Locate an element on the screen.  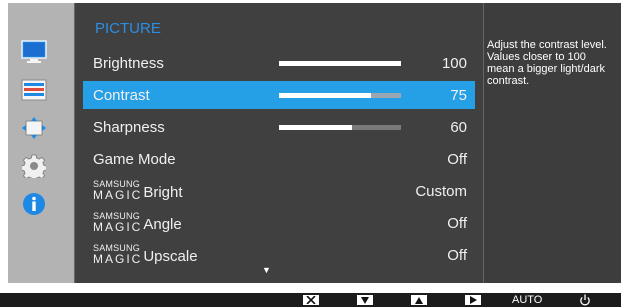
menu-item-magic-upscale: SAMSUNG MAGIC Upscale Off is located at coordinates (279, 255).